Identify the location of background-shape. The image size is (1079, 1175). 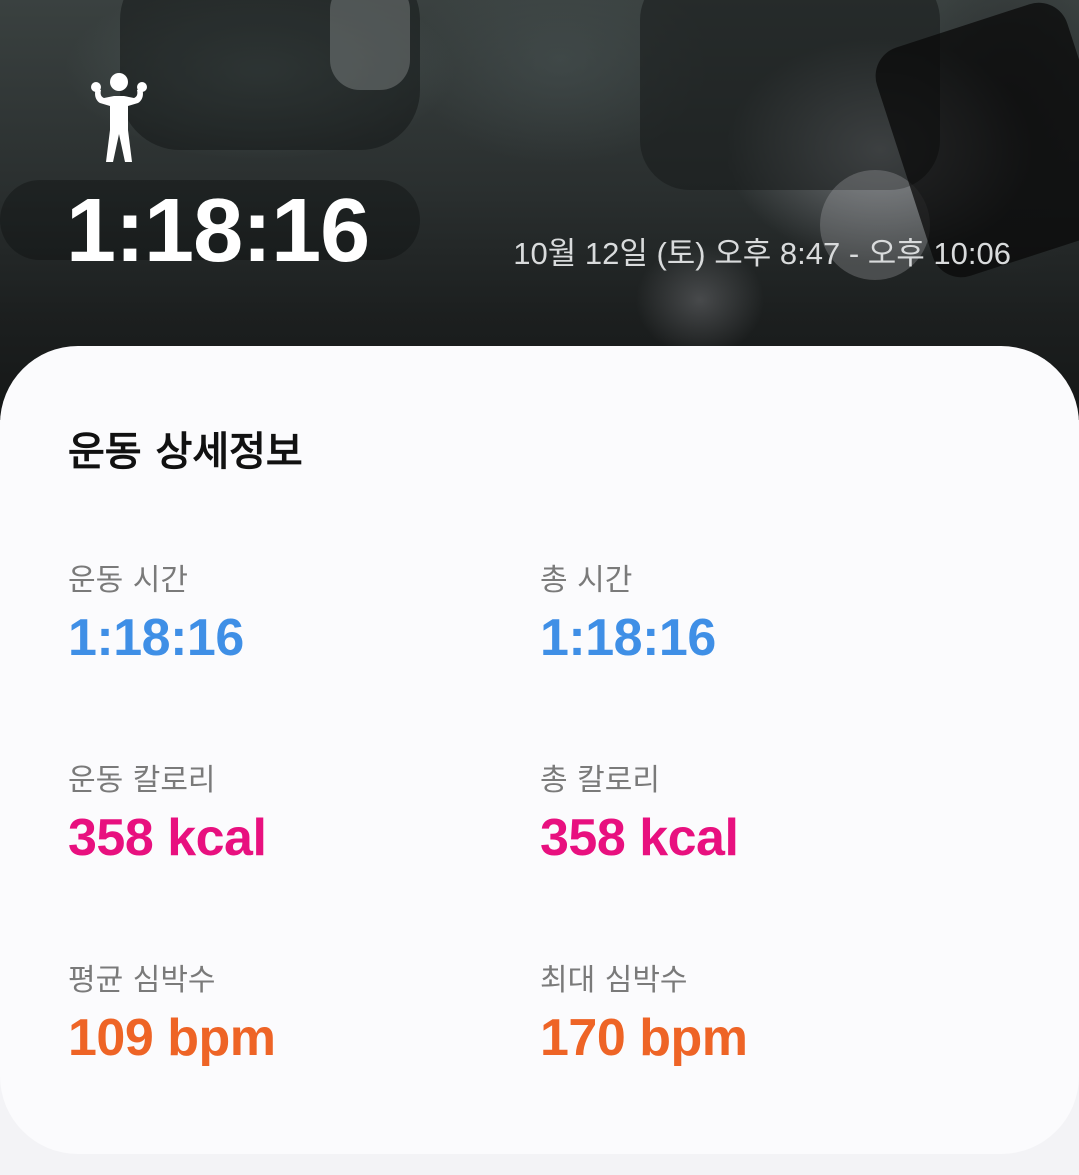
(370, 45).